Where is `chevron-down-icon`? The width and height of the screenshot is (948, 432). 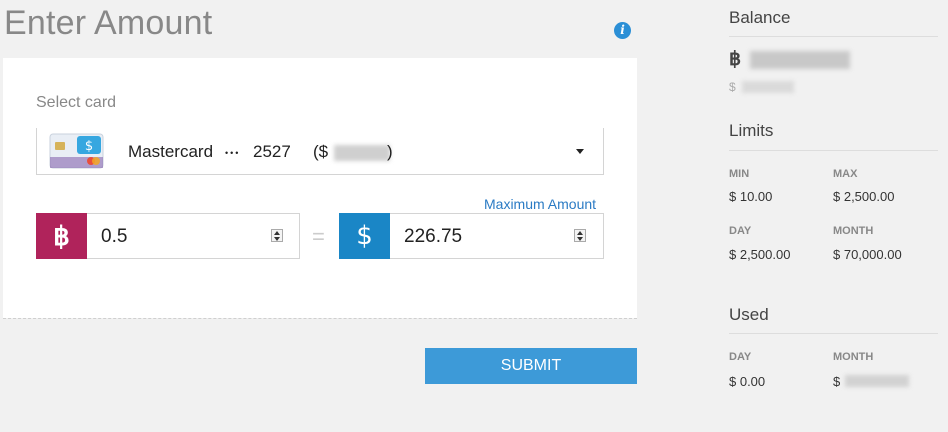
chevron-down-icon is located at coordinates (580, 151).